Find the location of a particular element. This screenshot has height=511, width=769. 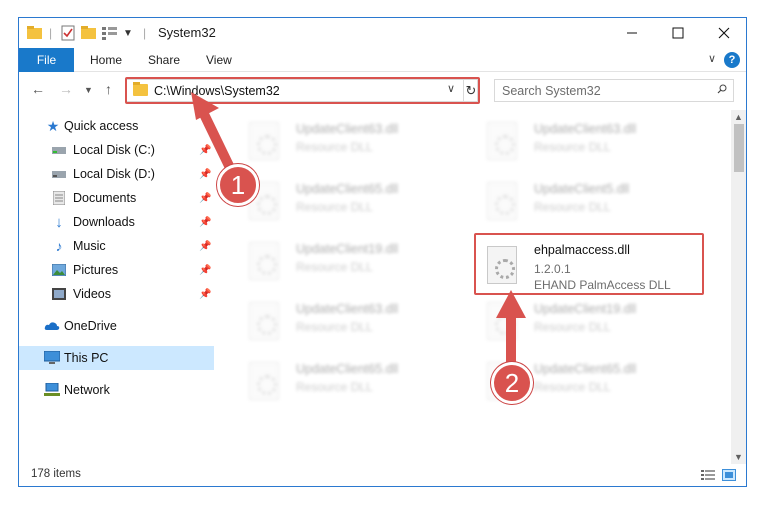

step-2-badge: 2 is located at coordinates (512, 383).